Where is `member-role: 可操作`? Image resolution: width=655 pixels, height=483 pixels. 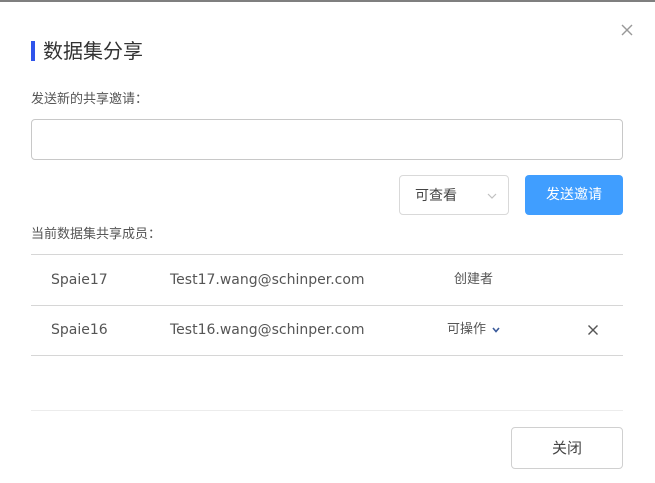
member-role: 可操作 is located at coordinates (467, 329).